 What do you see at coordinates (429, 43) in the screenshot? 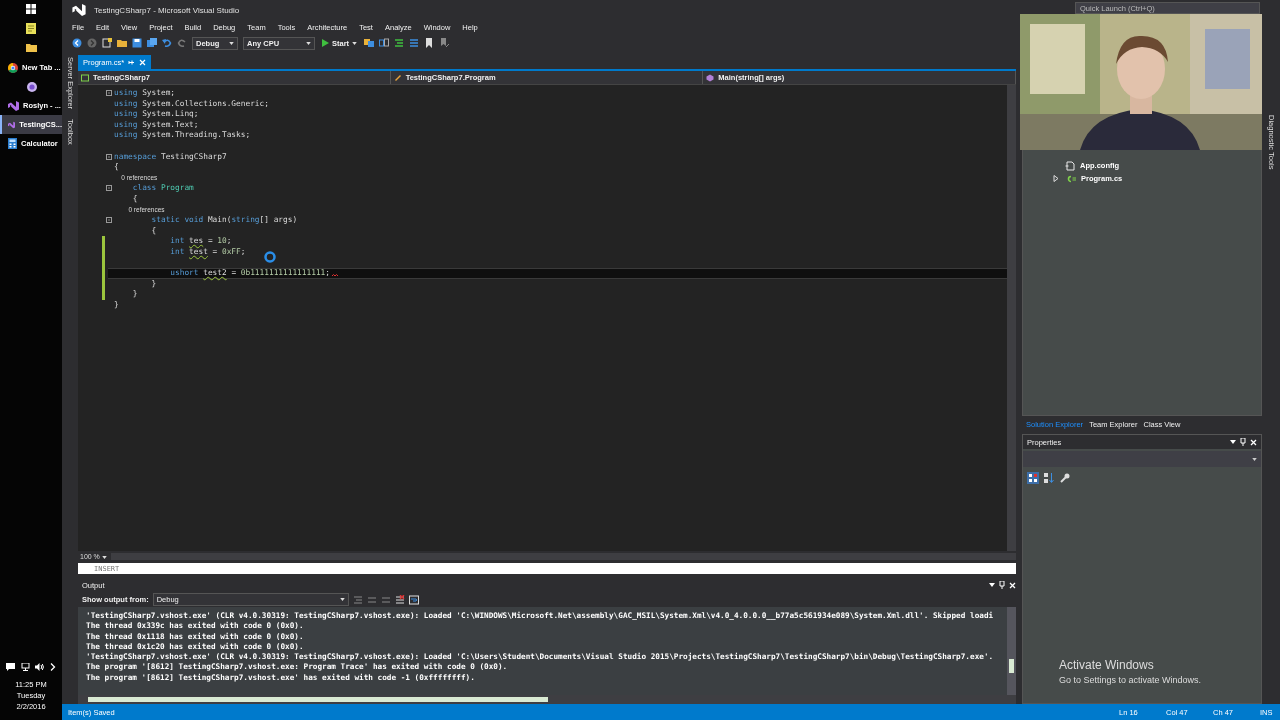
I see `bookmark-icon` at bounding box center [429, 43].